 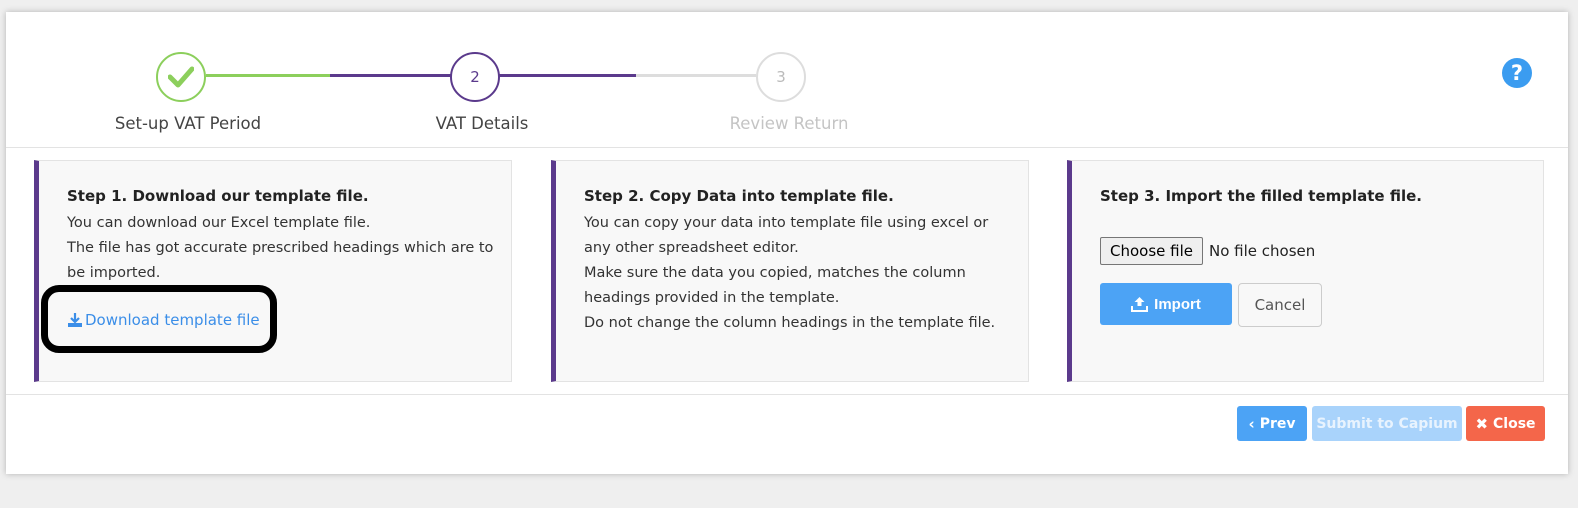 I want to click on prev-button: ‹ Prev, so click(x=1272, y=423).